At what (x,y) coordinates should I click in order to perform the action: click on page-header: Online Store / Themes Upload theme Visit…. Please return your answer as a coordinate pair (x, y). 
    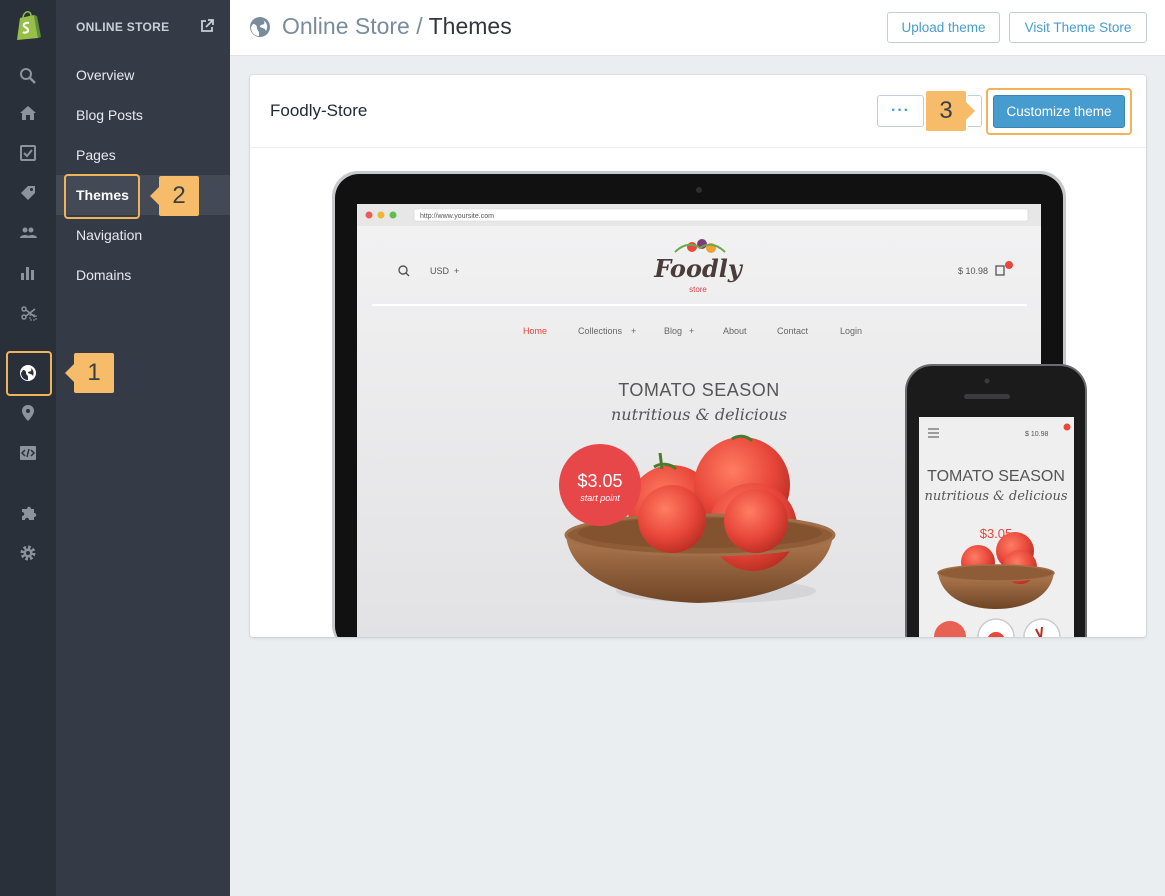
    Looking at the image, I should click on (697, 28).